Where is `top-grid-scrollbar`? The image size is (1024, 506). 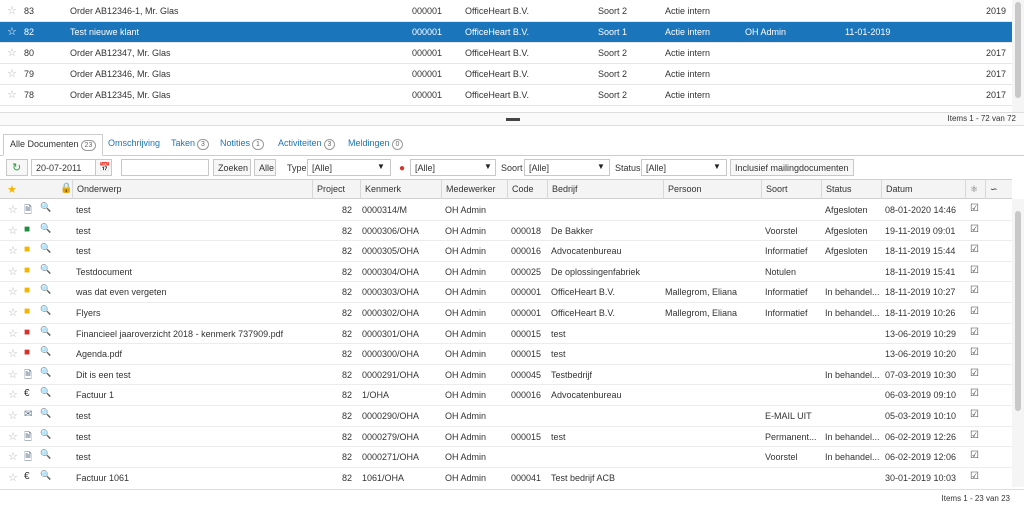 top-grid-scrollbar is located at coordinates (1018, 56).